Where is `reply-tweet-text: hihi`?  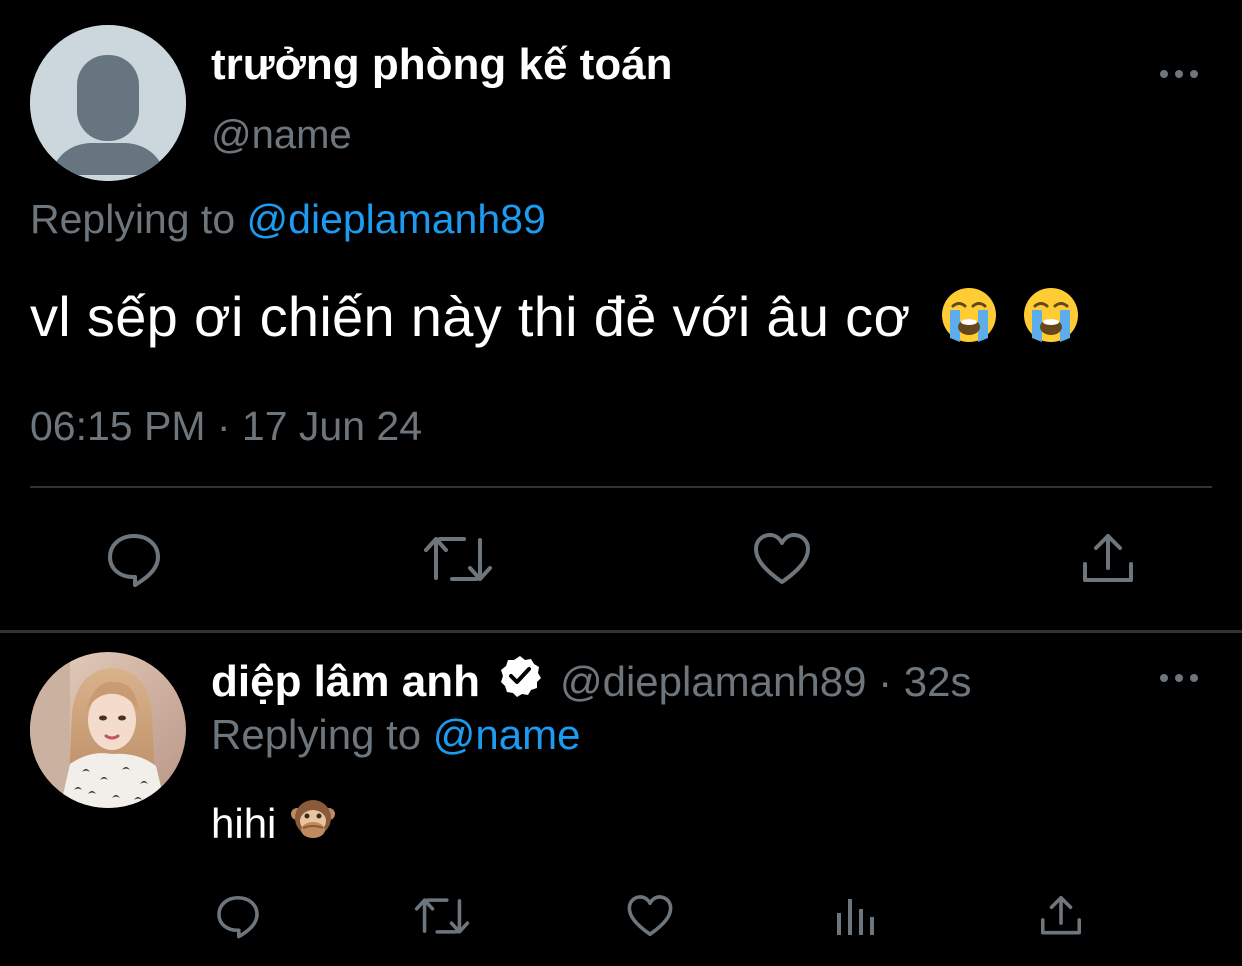
reply-tweet-text: hihi is located at coordinates (273, 824).